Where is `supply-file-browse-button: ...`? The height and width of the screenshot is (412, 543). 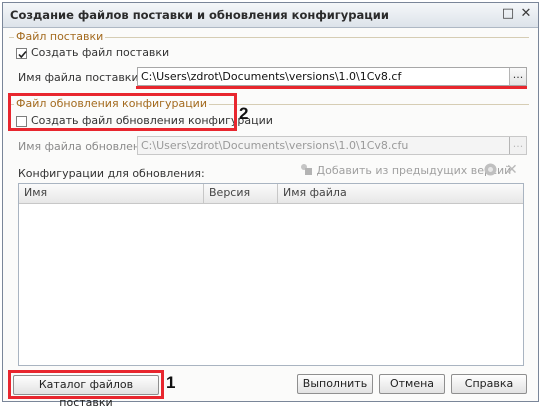 supply-file-browse-button: ... is located at coordinates (517, 76).